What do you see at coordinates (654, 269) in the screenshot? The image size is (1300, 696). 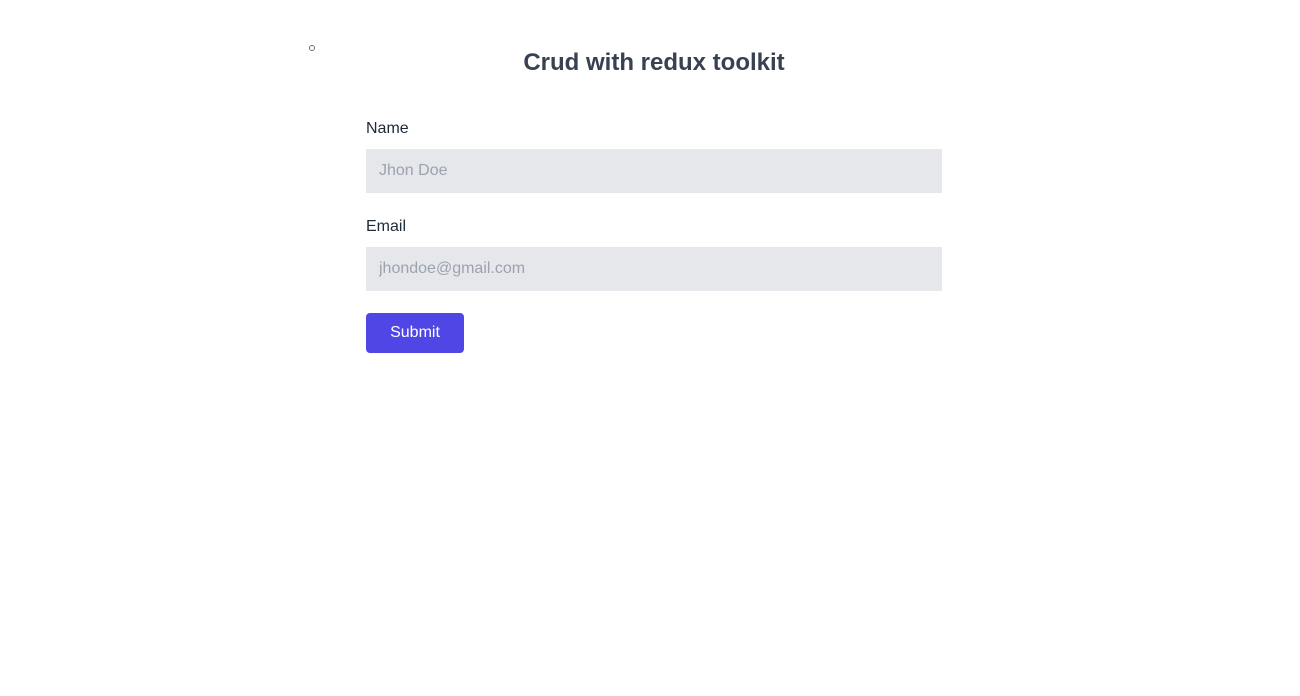 I see `email-input` at bounding box center [654, 269].